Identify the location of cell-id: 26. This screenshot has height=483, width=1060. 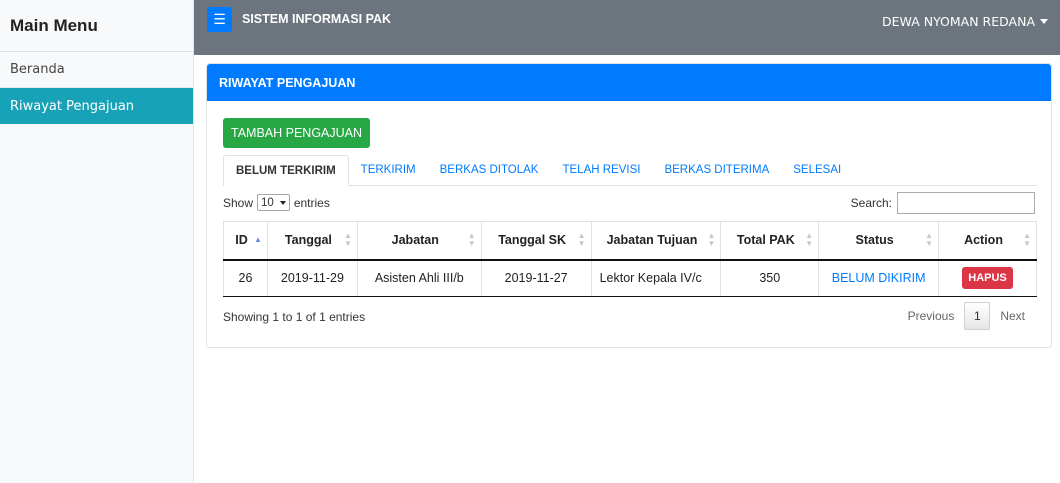
(245, 278).